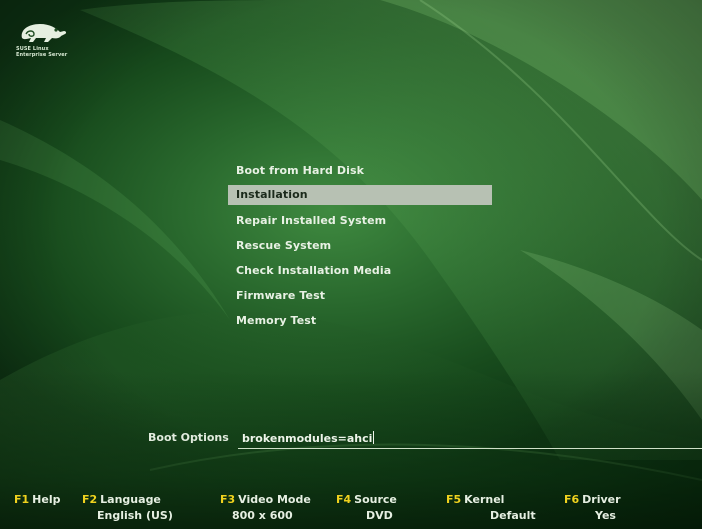  I want to click on menu-item-check-installation-media: Check Installation Media, so click(360, 270).